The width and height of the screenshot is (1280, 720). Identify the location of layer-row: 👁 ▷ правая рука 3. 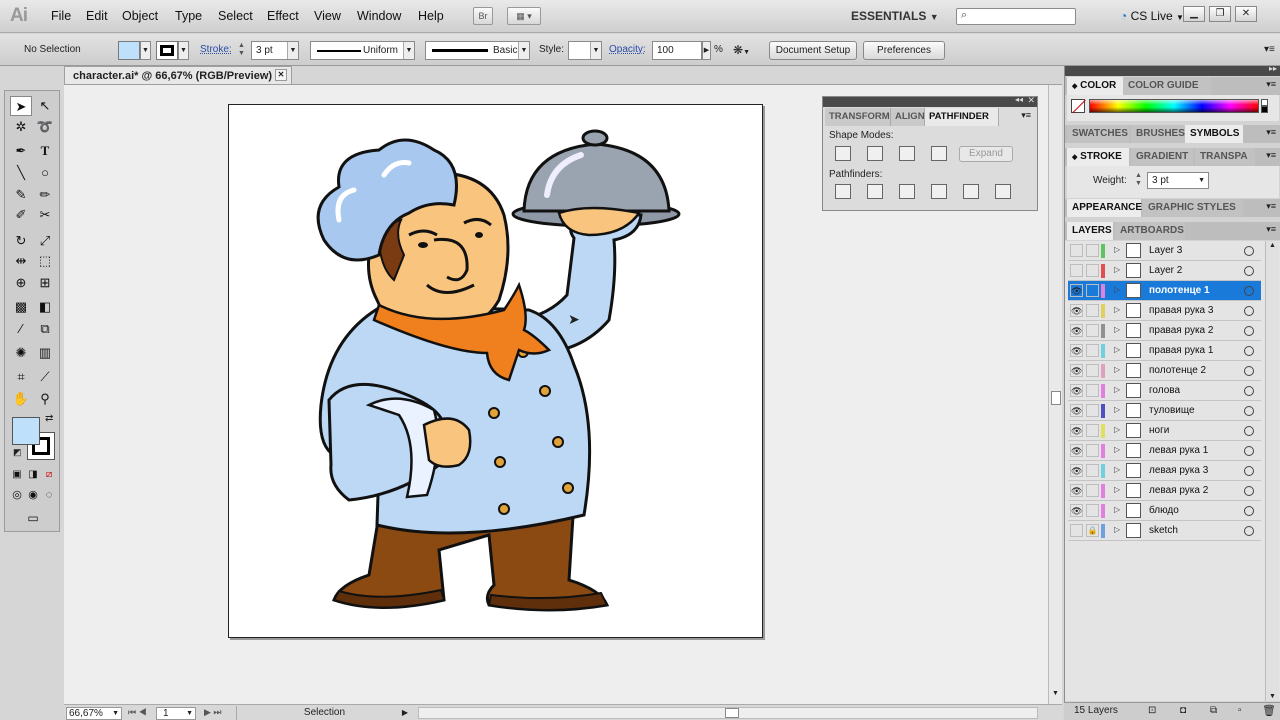
(1164, 311).